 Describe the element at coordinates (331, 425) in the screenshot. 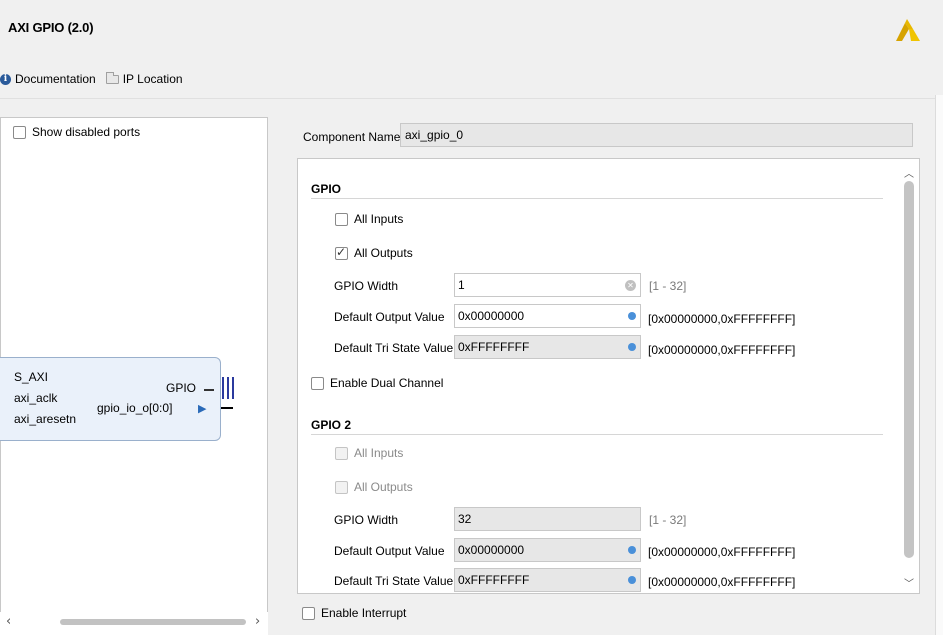

I see `gpio2-section-title: GPIO 2` at that location.